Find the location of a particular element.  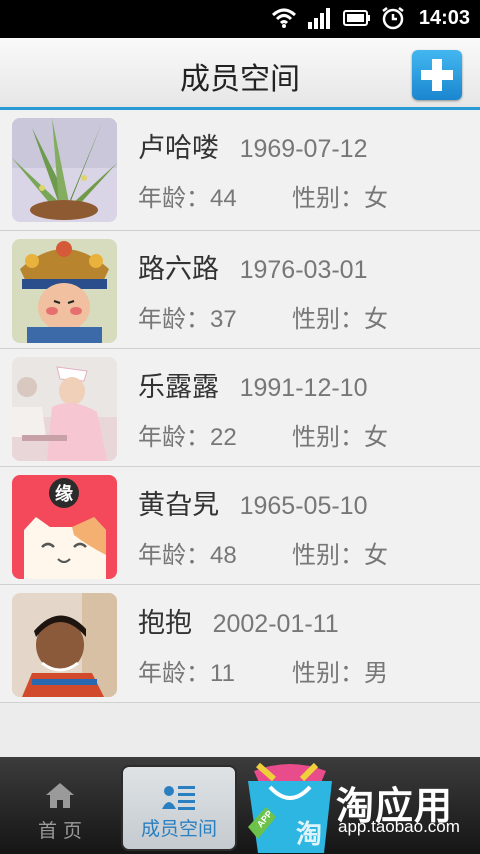

add-member-button is located at coordinates (437, 75).